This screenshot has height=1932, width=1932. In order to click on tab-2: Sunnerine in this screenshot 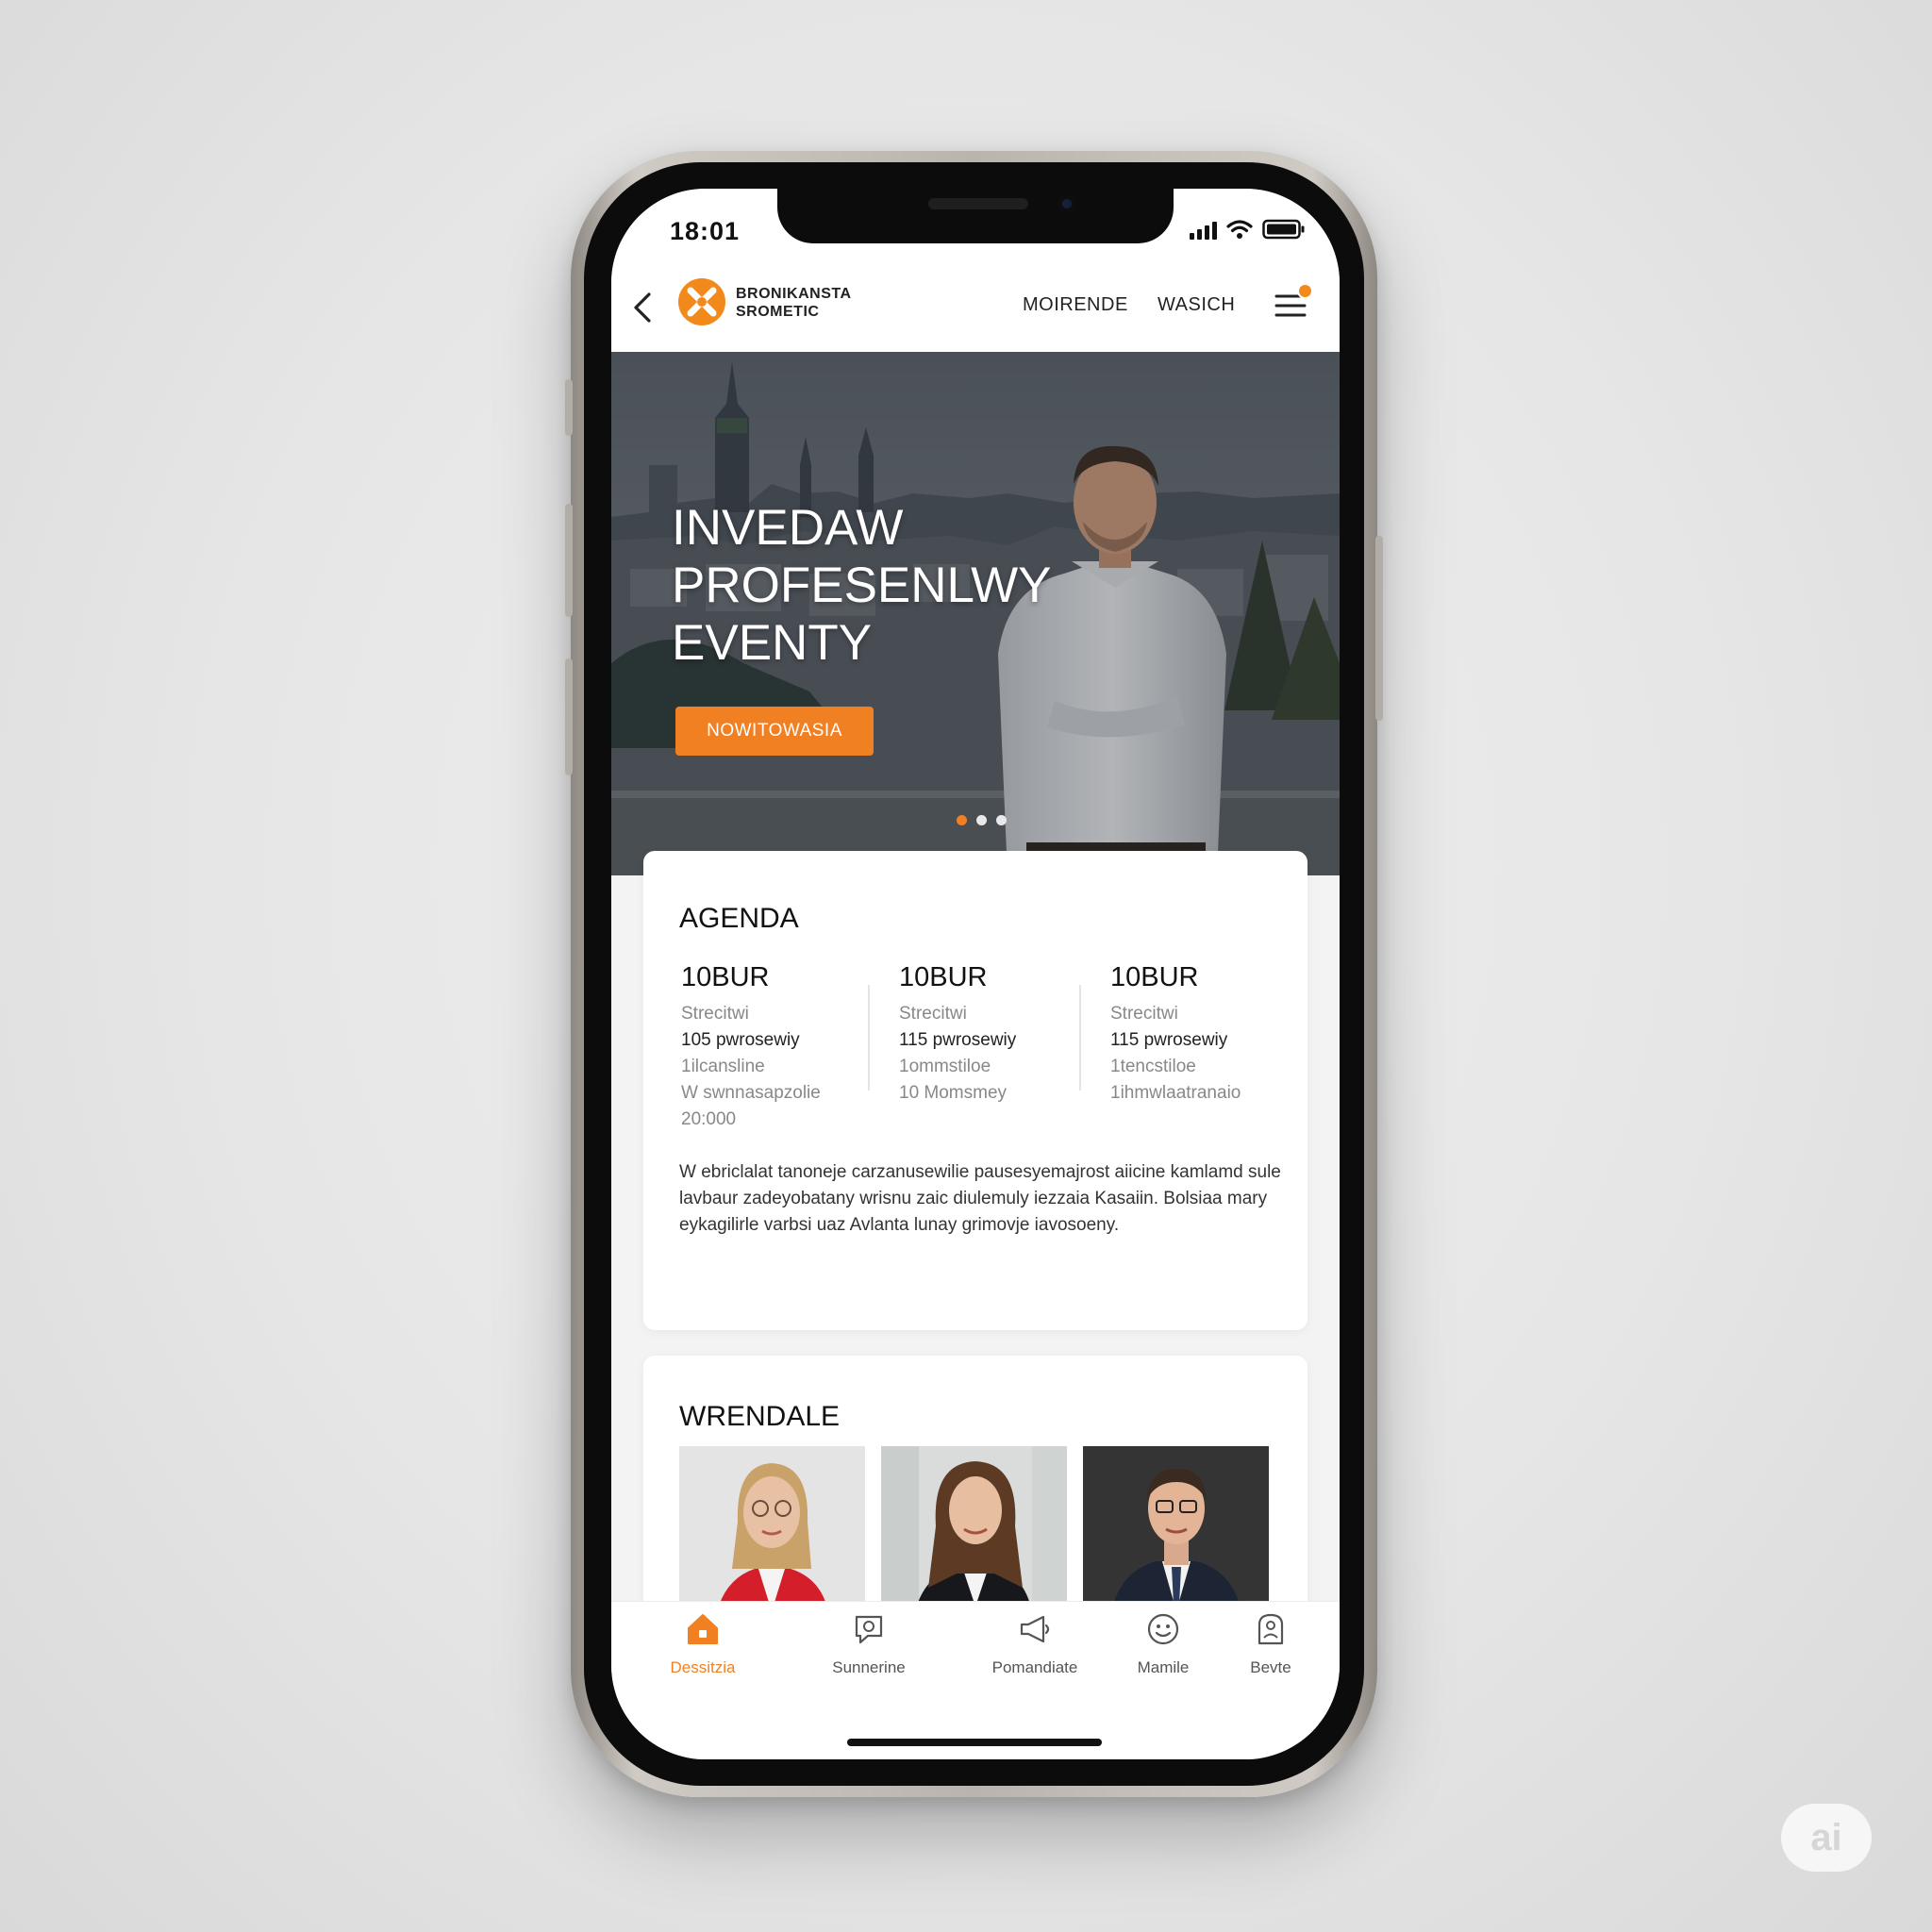, I will do `click(869, 1644)`.